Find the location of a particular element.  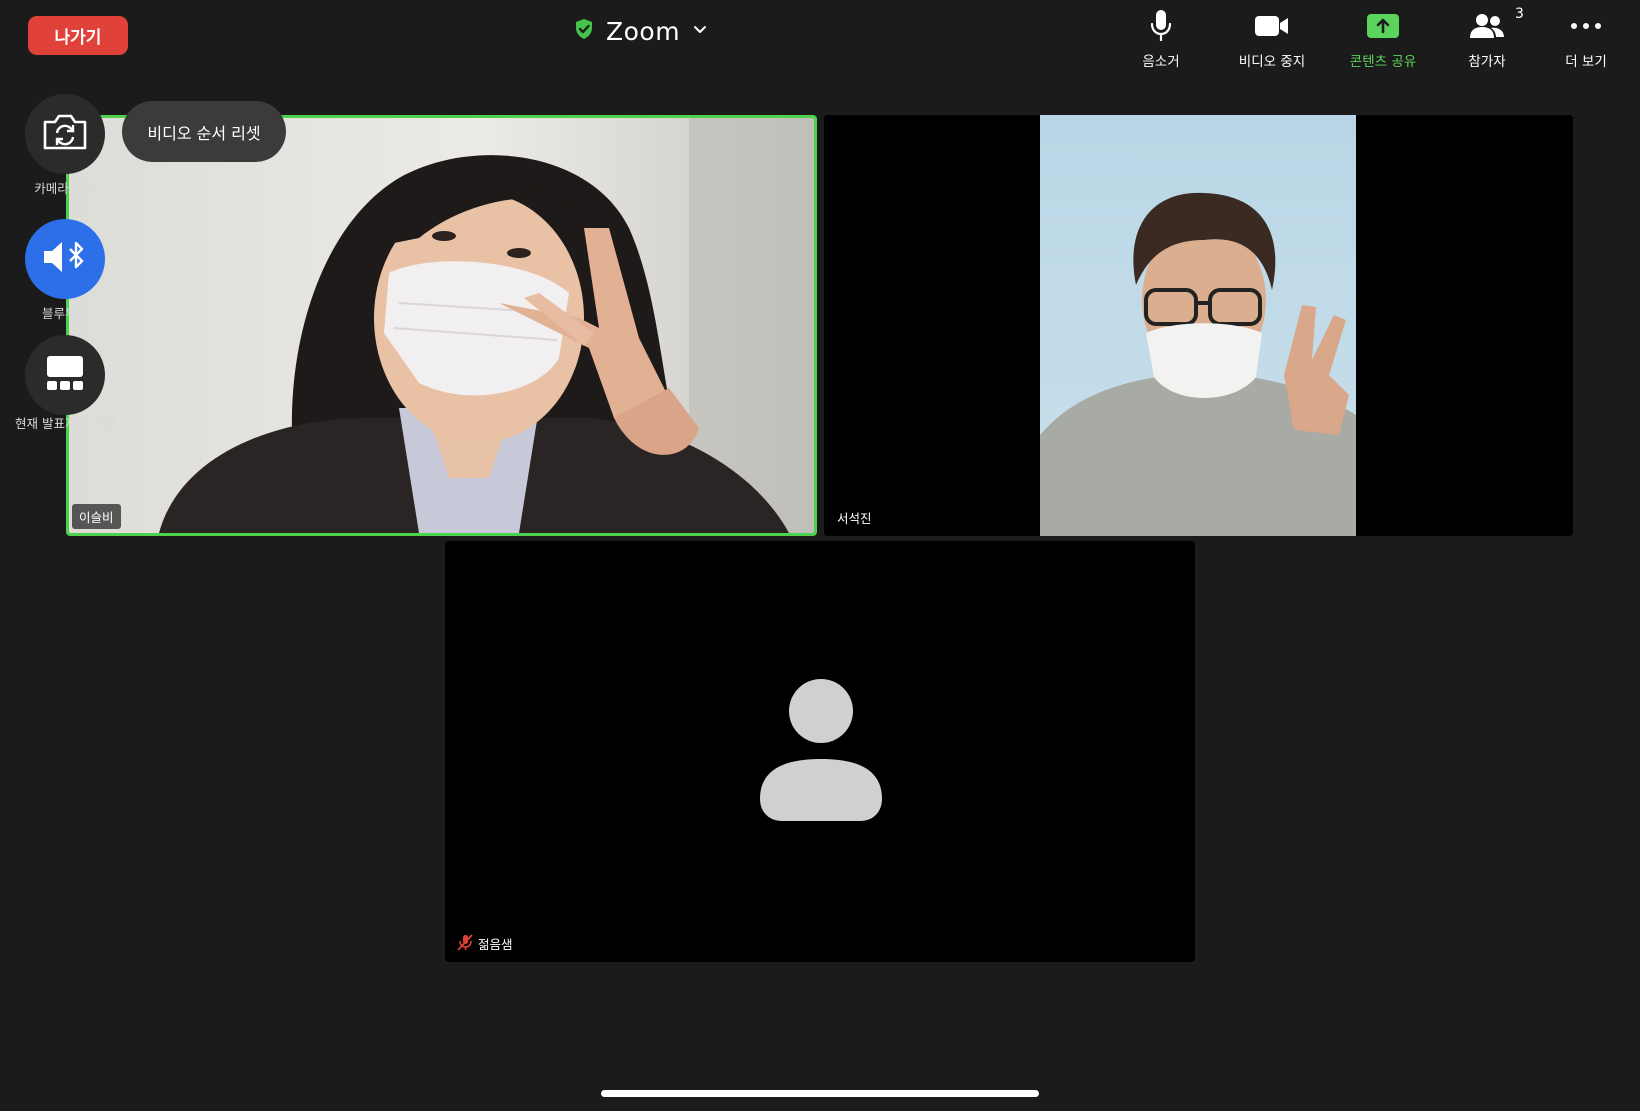

leave-button: 나가기 is located at coordinates (78, 35).